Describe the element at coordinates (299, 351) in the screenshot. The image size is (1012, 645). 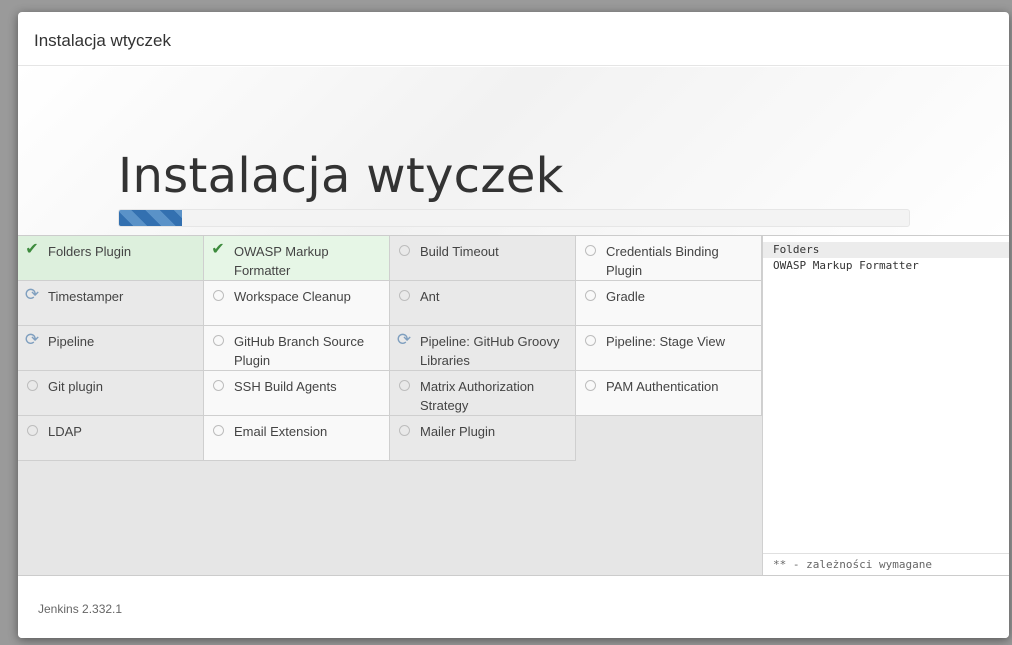
I see `plugin-name: GitHub Branch Source Plugin` at that location.